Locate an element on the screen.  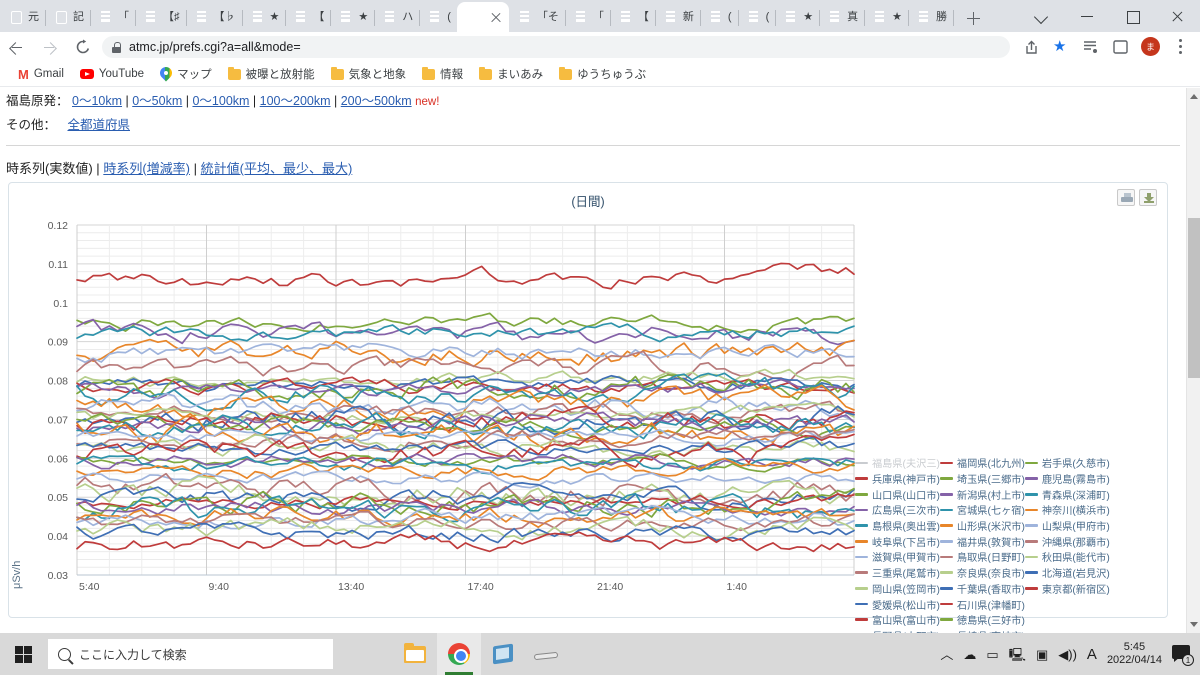
tab-1: 記 is located at coordinates (68, 17).